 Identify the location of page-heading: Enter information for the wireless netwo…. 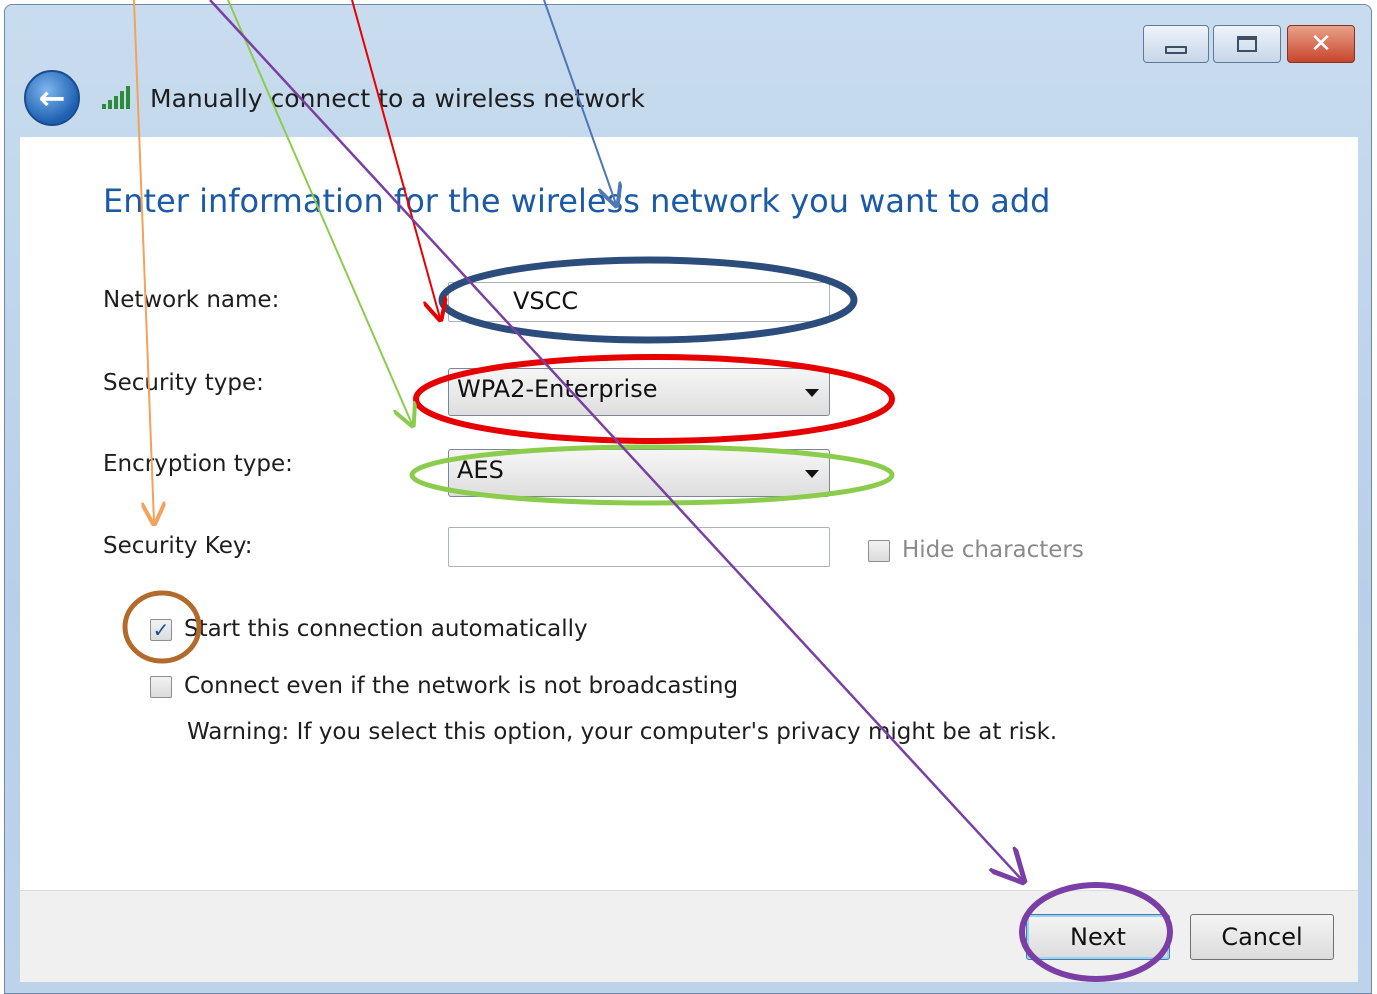
(577, 201).